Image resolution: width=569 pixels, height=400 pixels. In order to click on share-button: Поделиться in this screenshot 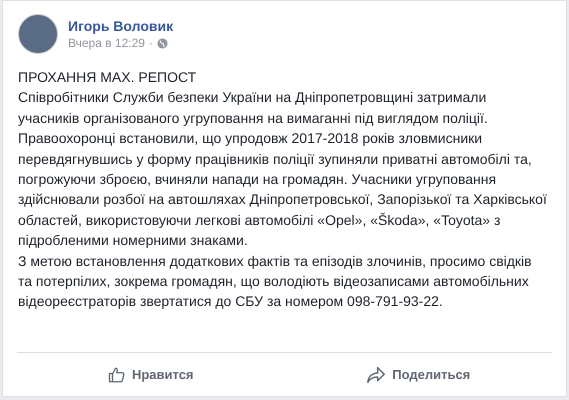, I will do `click(418, 374)`.